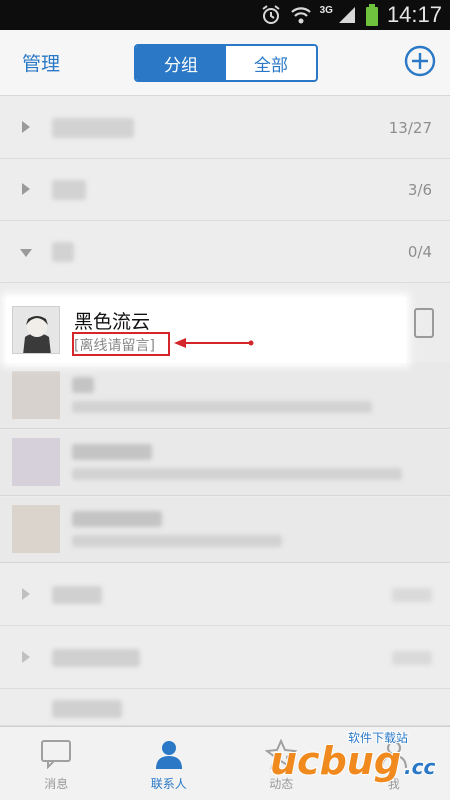  What do you see at coordinates (420, 61) in the screenshot?
I see `add-icon` at bounding box center [420, 61].